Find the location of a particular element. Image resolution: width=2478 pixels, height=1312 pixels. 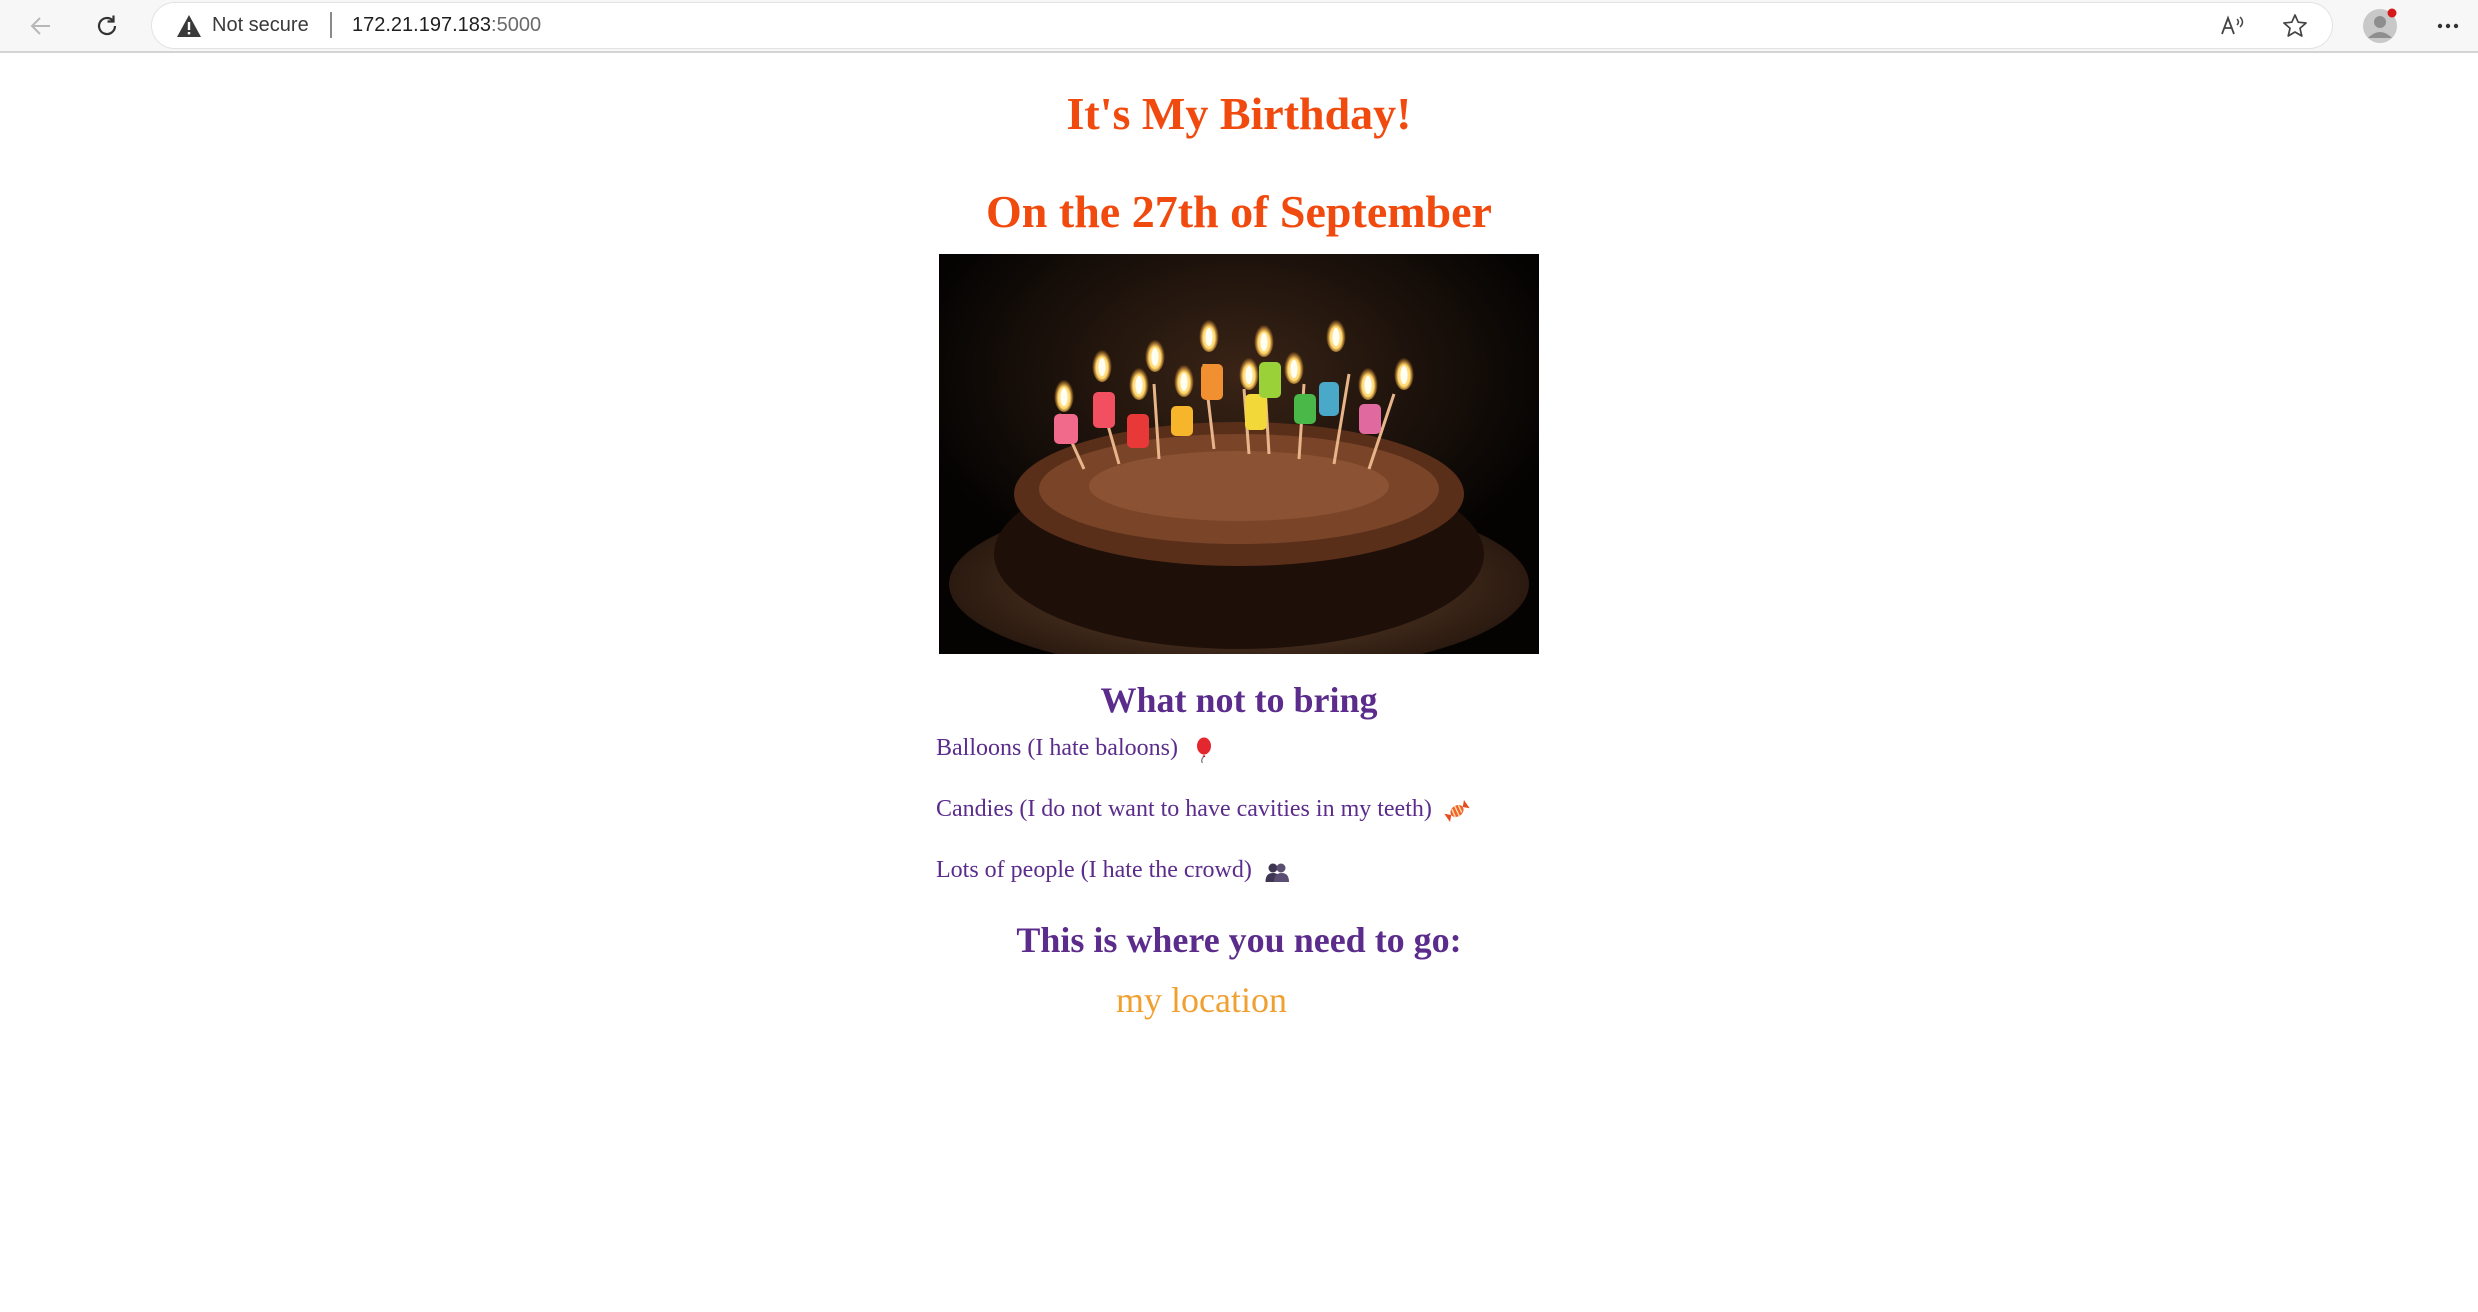

profile-button is located at coordinates (2380, 26).